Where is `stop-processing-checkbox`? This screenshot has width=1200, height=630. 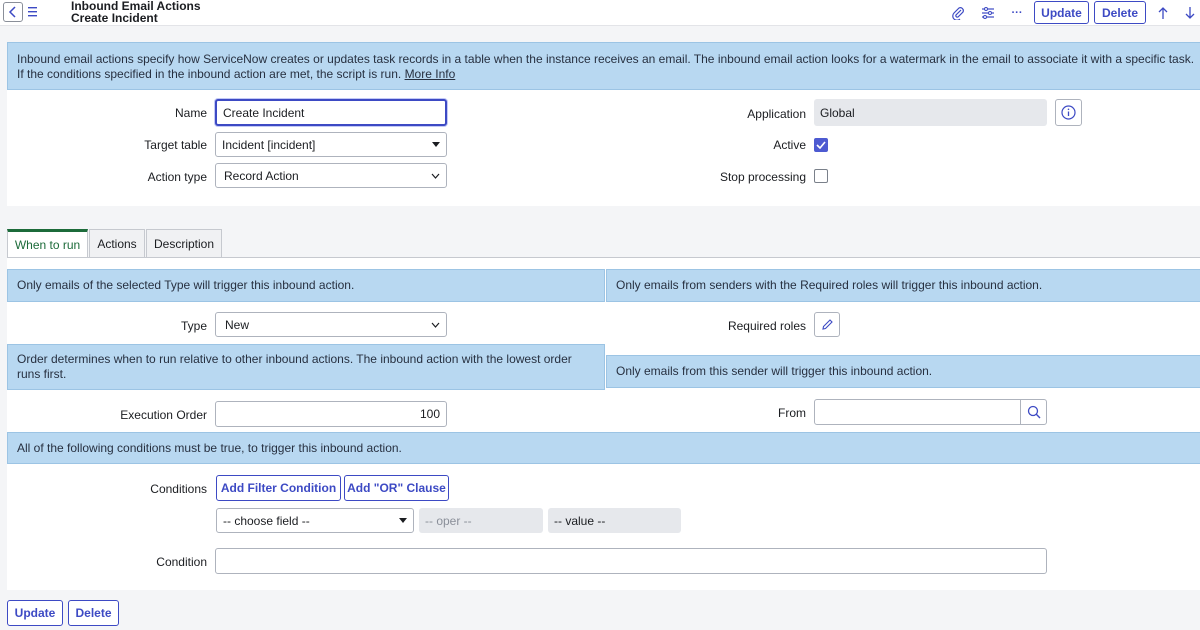 stop-processing-checkbox is located at coordinates (821, 176).